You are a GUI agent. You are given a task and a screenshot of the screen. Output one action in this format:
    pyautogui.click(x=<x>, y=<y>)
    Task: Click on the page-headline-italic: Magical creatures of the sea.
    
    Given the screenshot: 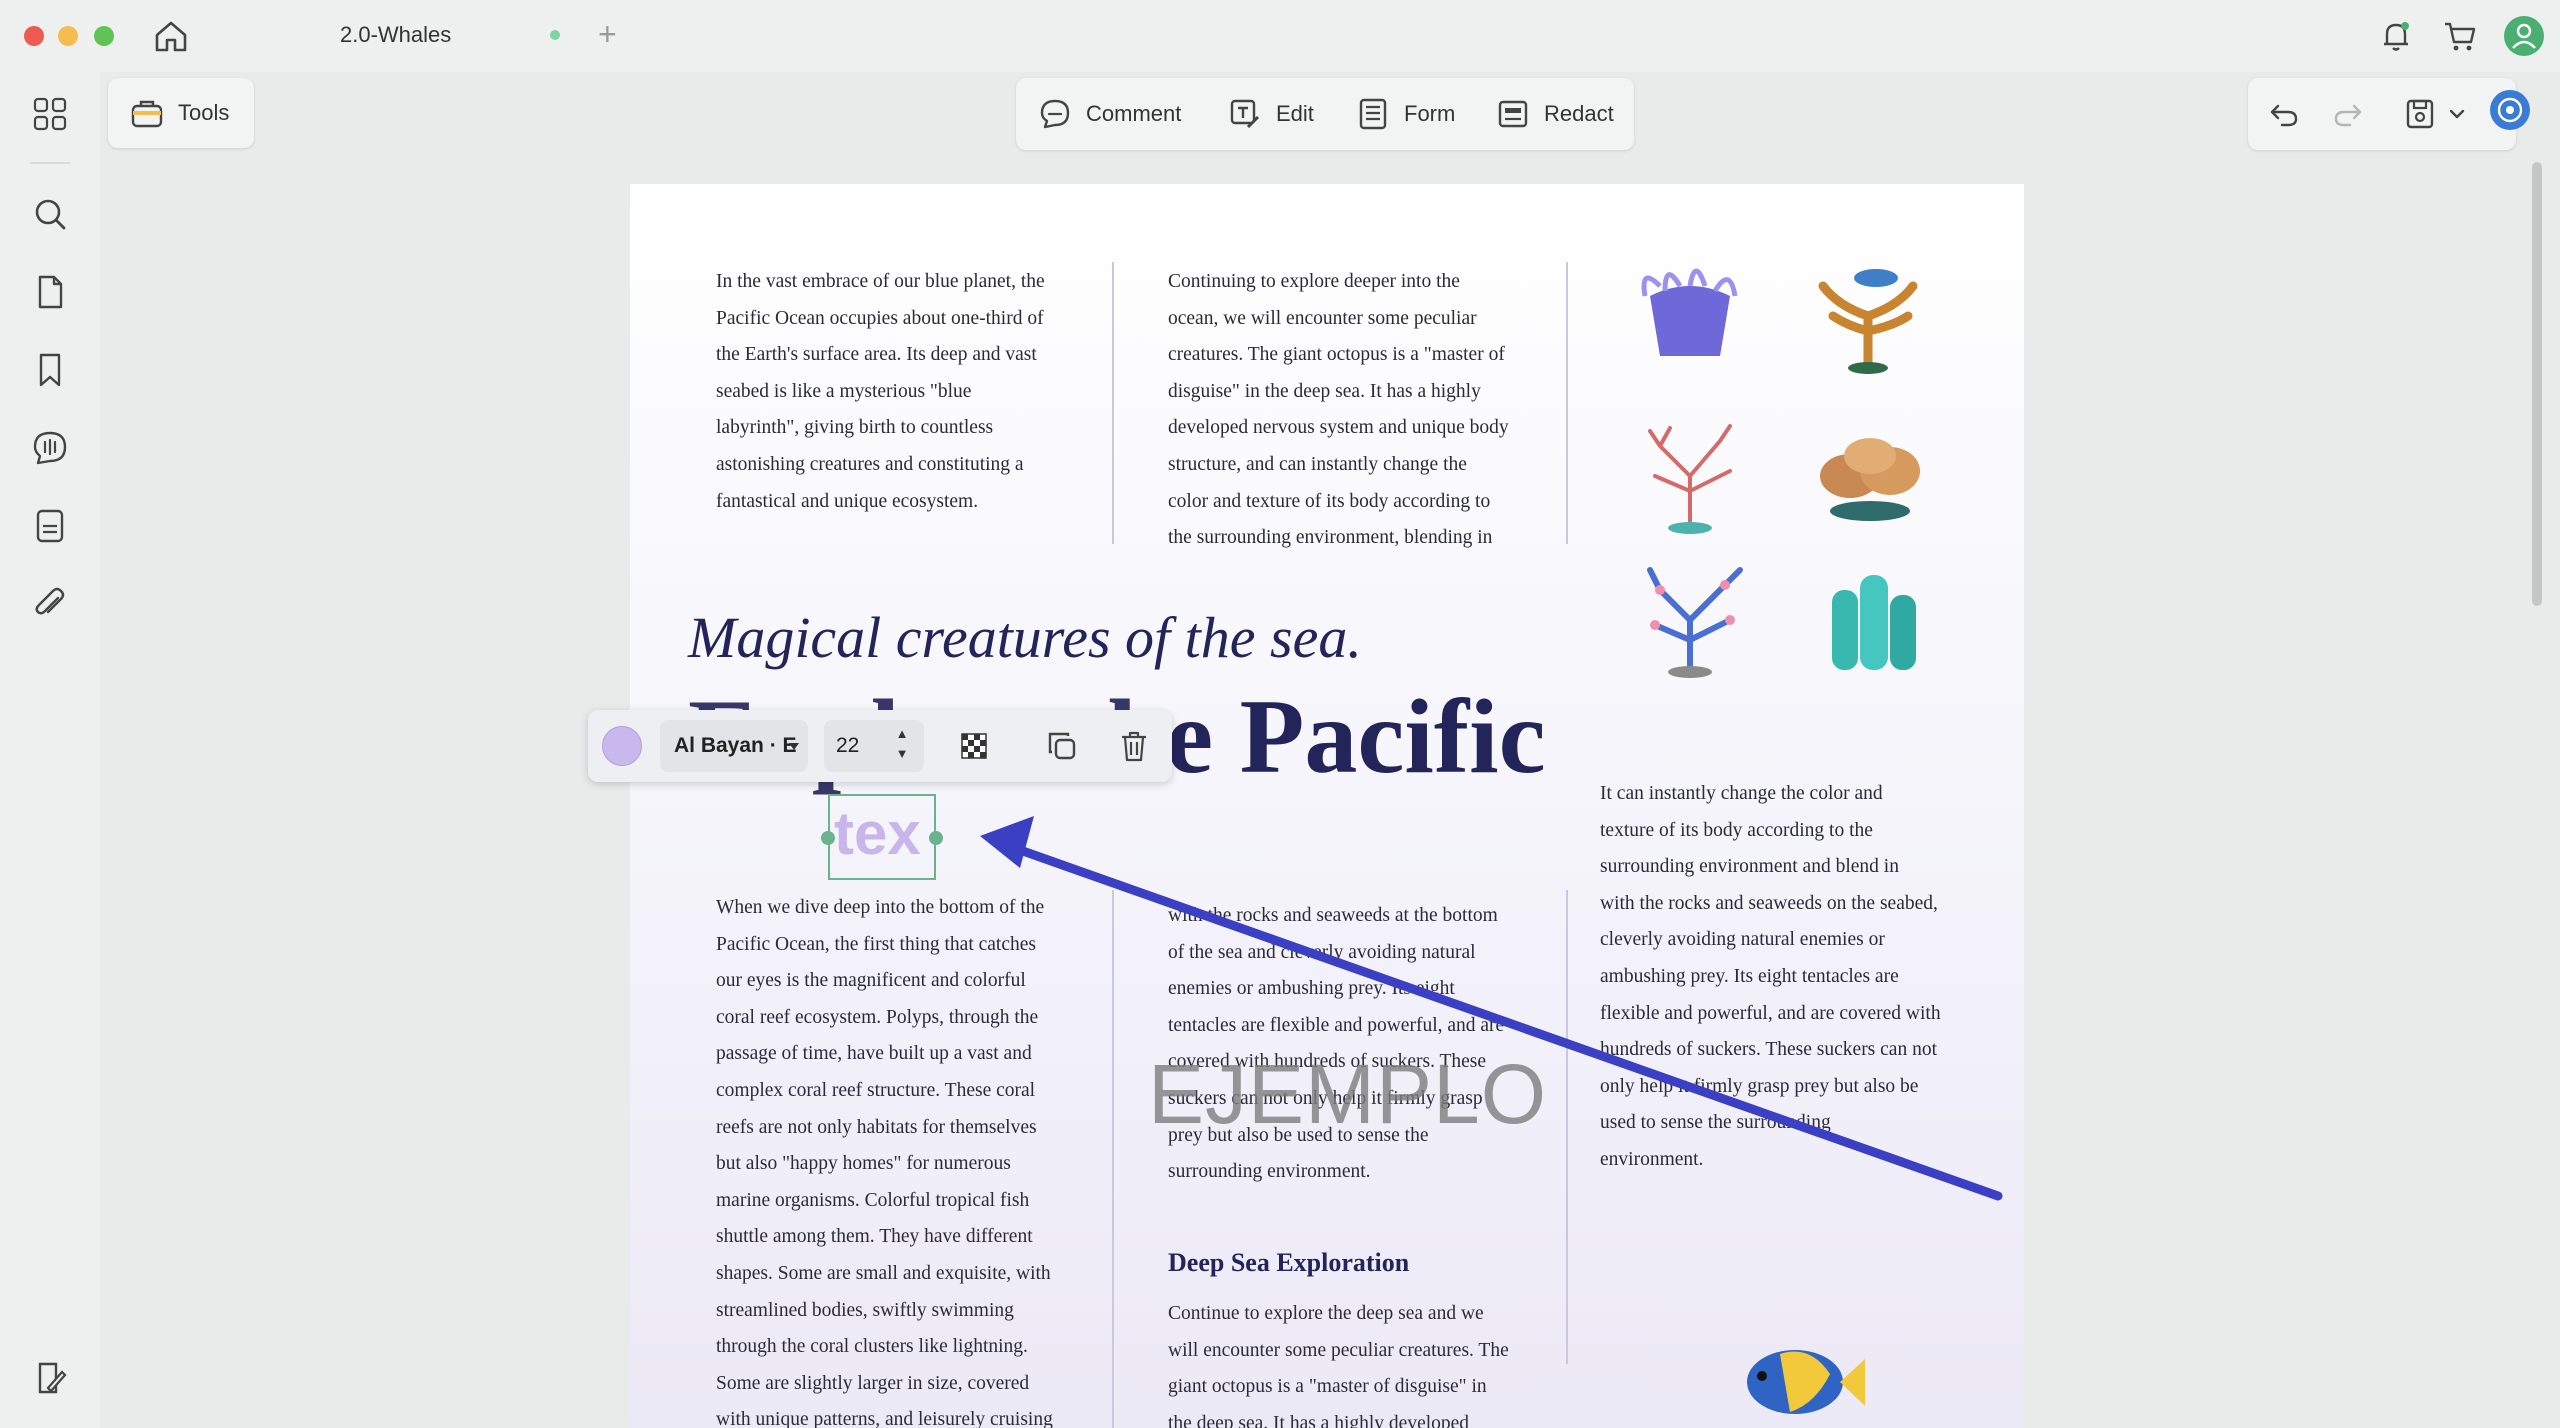 What is the action you would take?
    pyautogui.click(x=1025, y=637)
    